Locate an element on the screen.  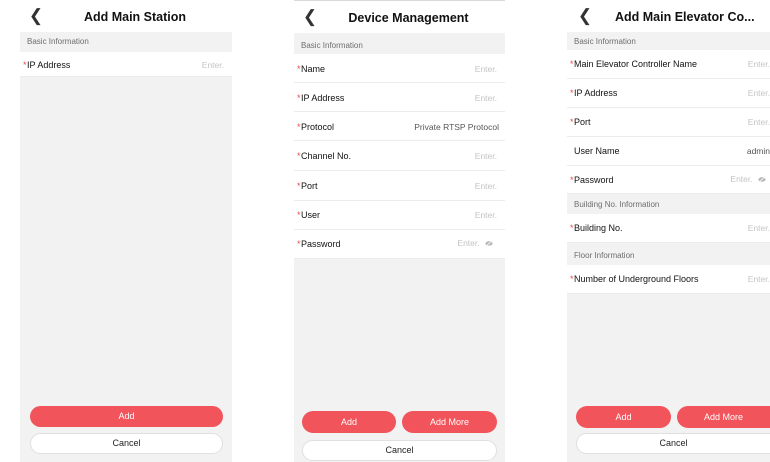
channel-no-input: Enter. is located at coordinates (486, 156).